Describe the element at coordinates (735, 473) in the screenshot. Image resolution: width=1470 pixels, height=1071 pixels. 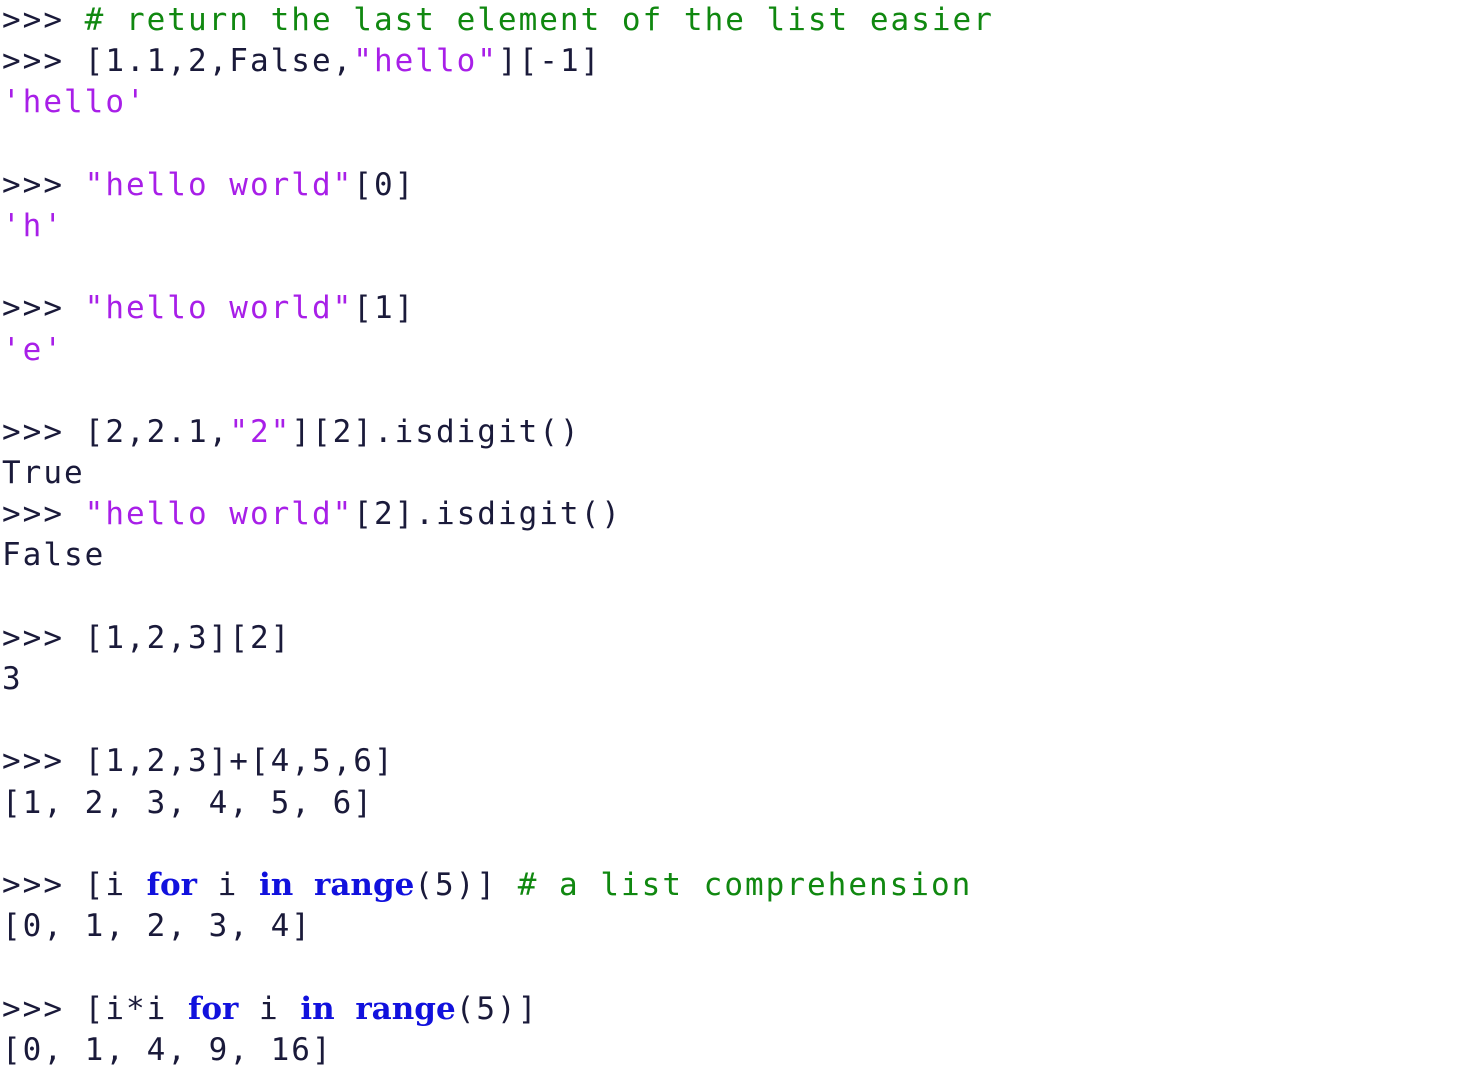
I see `repl-output-line: True` at that location.